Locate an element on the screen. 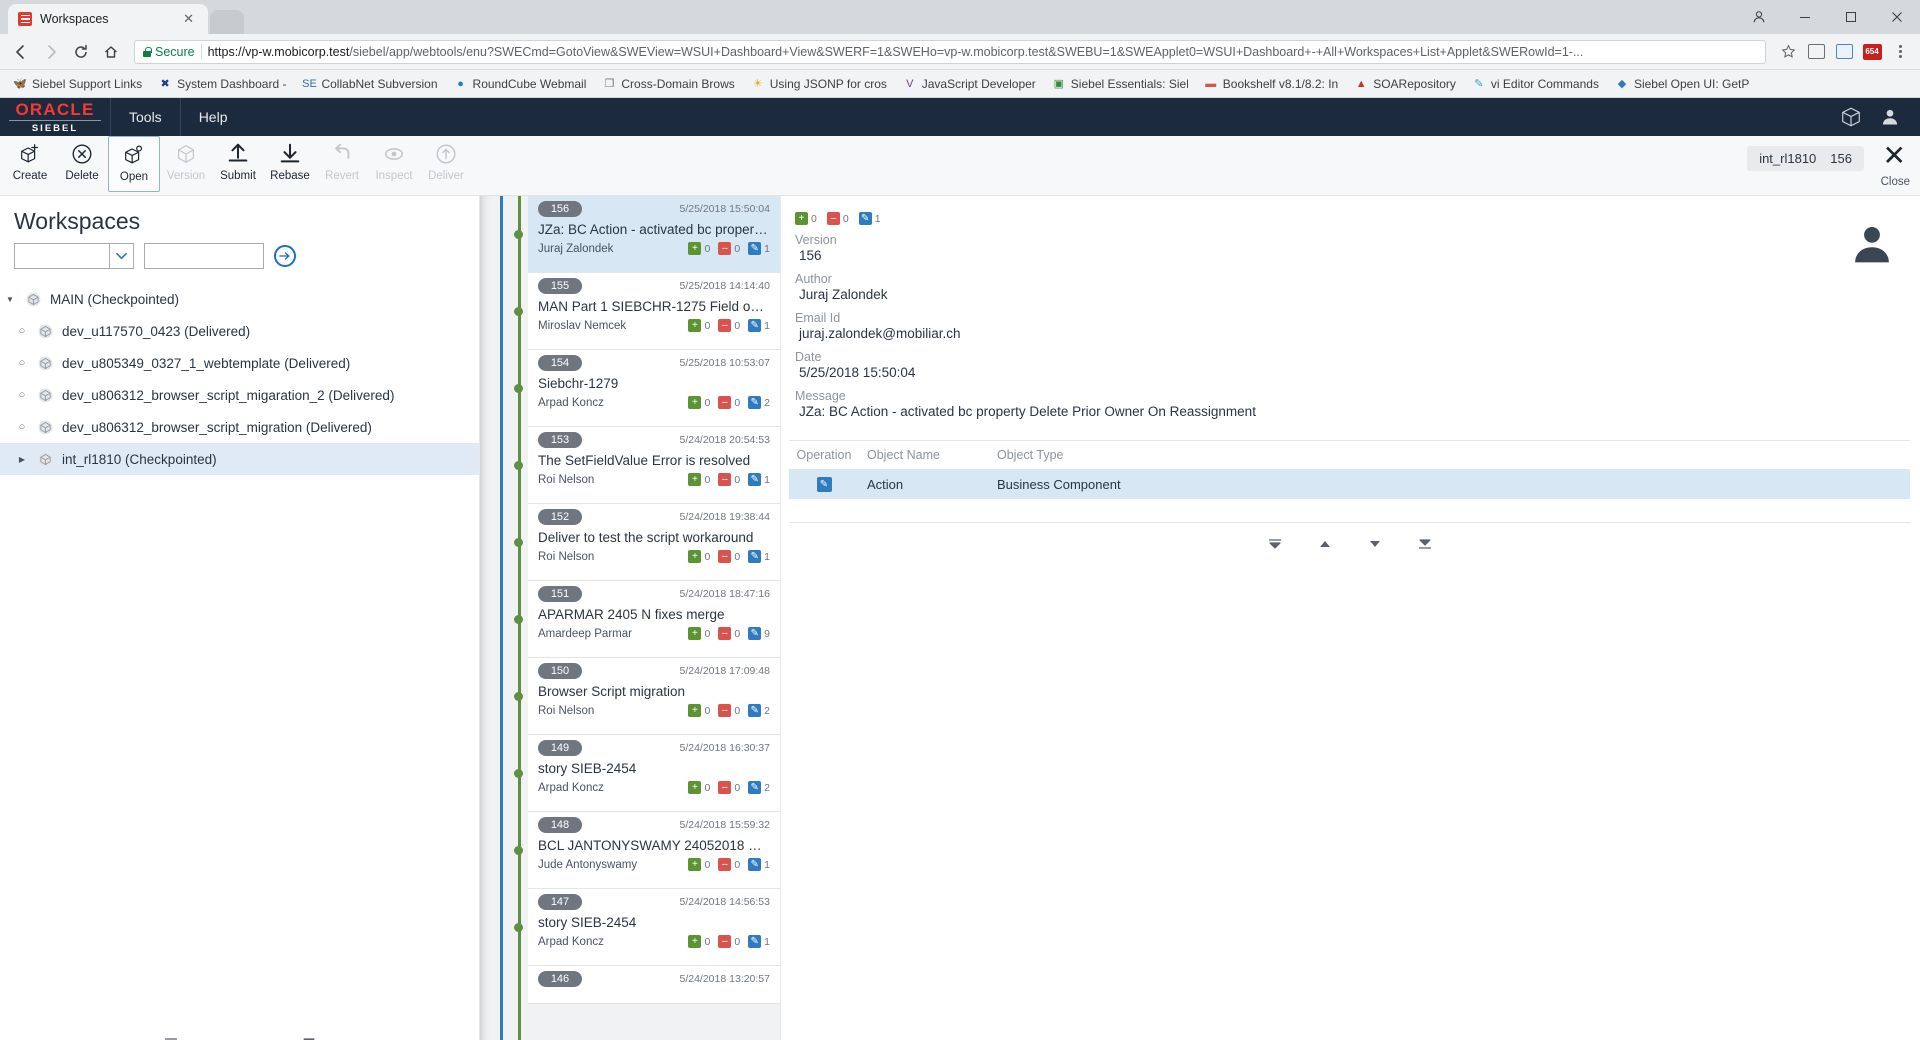 The image size is (1920, 1040). version-title: Siebchr-1279 is located at coordinates (578, 383).